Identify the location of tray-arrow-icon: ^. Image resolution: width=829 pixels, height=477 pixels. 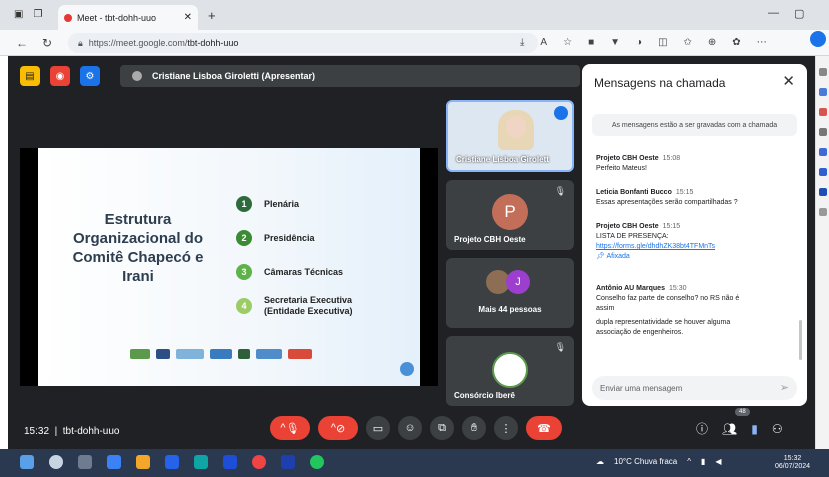
(689, 461).